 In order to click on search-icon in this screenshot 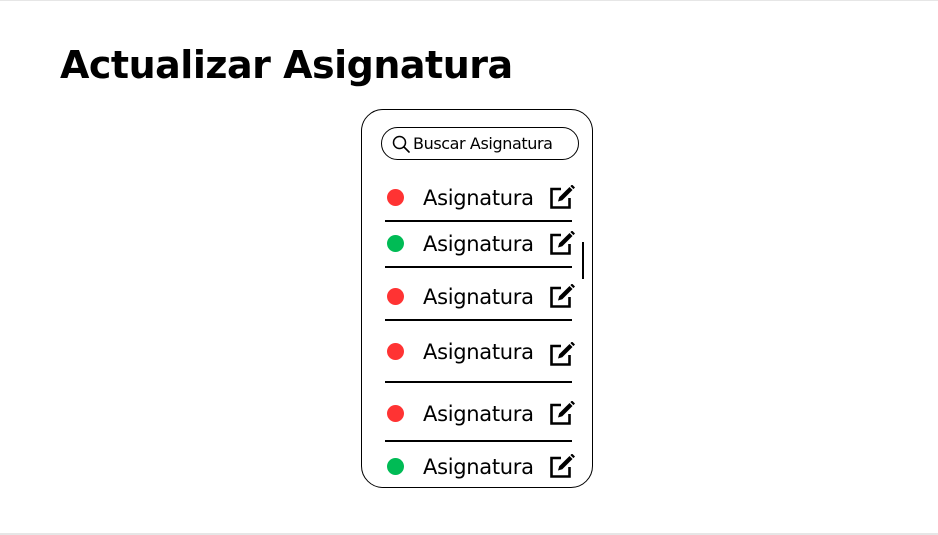, I will do `click(401, 144)`.